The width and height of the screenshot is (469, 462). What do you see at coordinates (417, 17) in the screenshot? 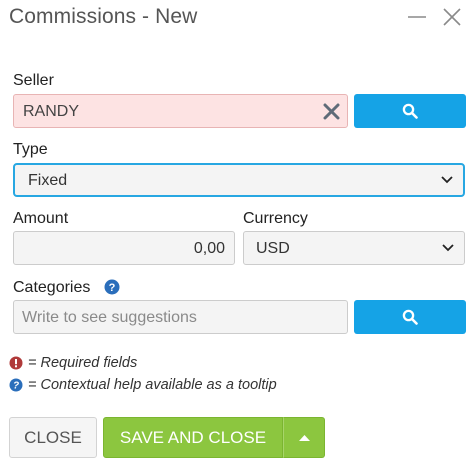
I see `minimize-icon` at bounding box center [417, 17].